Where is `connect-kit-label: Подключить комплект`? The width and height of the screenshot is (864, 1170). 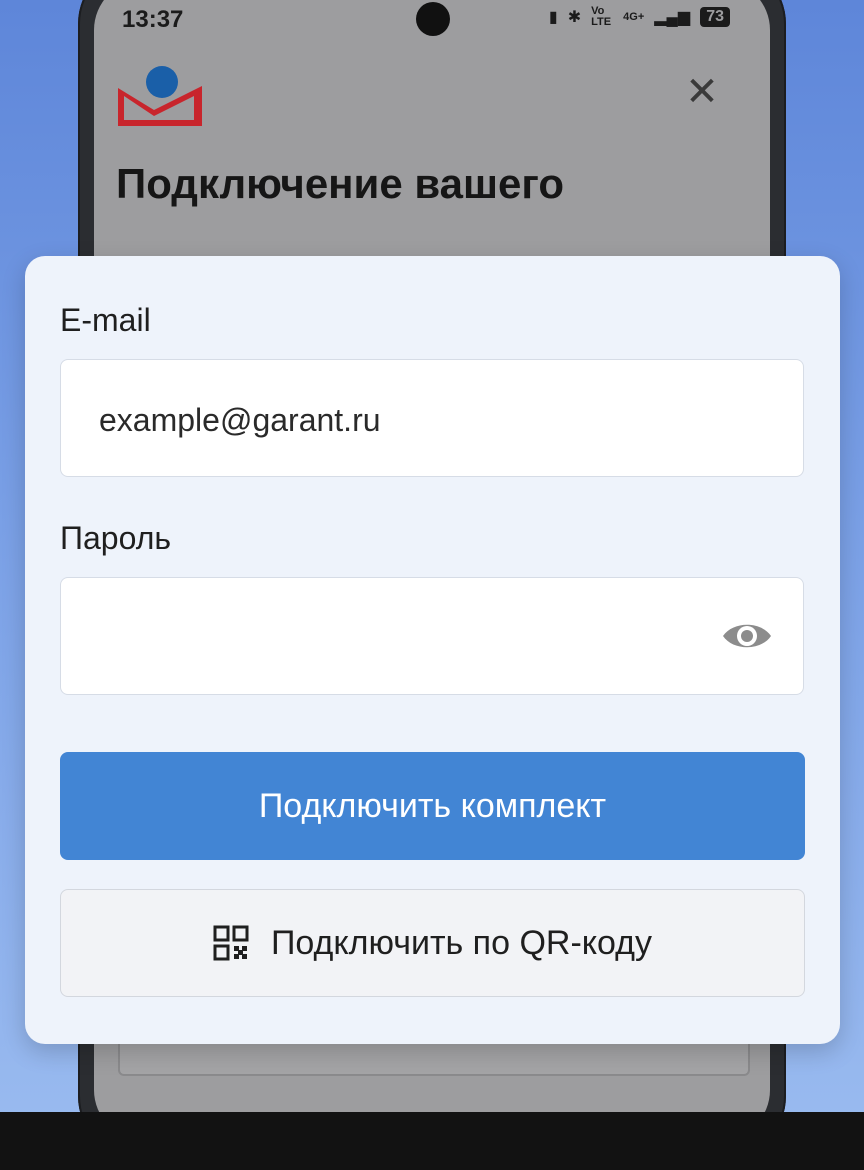
connect-kit-label: Подключить комплект is located at coordinates (432, 805).